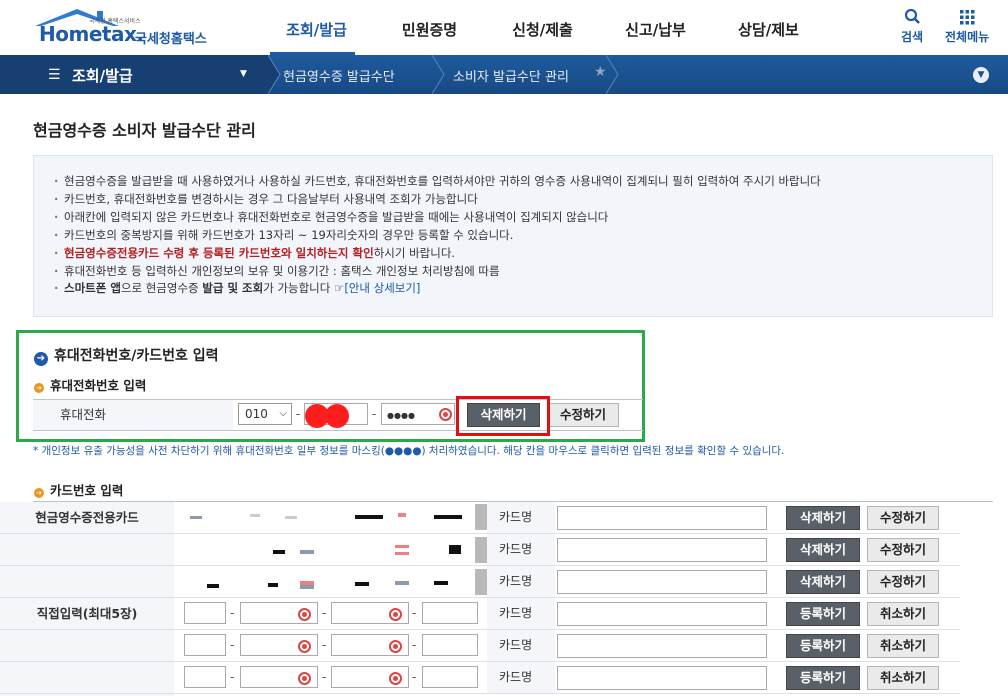 This screenshot has height=696, width=1008. I want to click on hometax-logo: 국세청 홈택스서비스 Hometax. 국세청홈택스, so click(128, 26).